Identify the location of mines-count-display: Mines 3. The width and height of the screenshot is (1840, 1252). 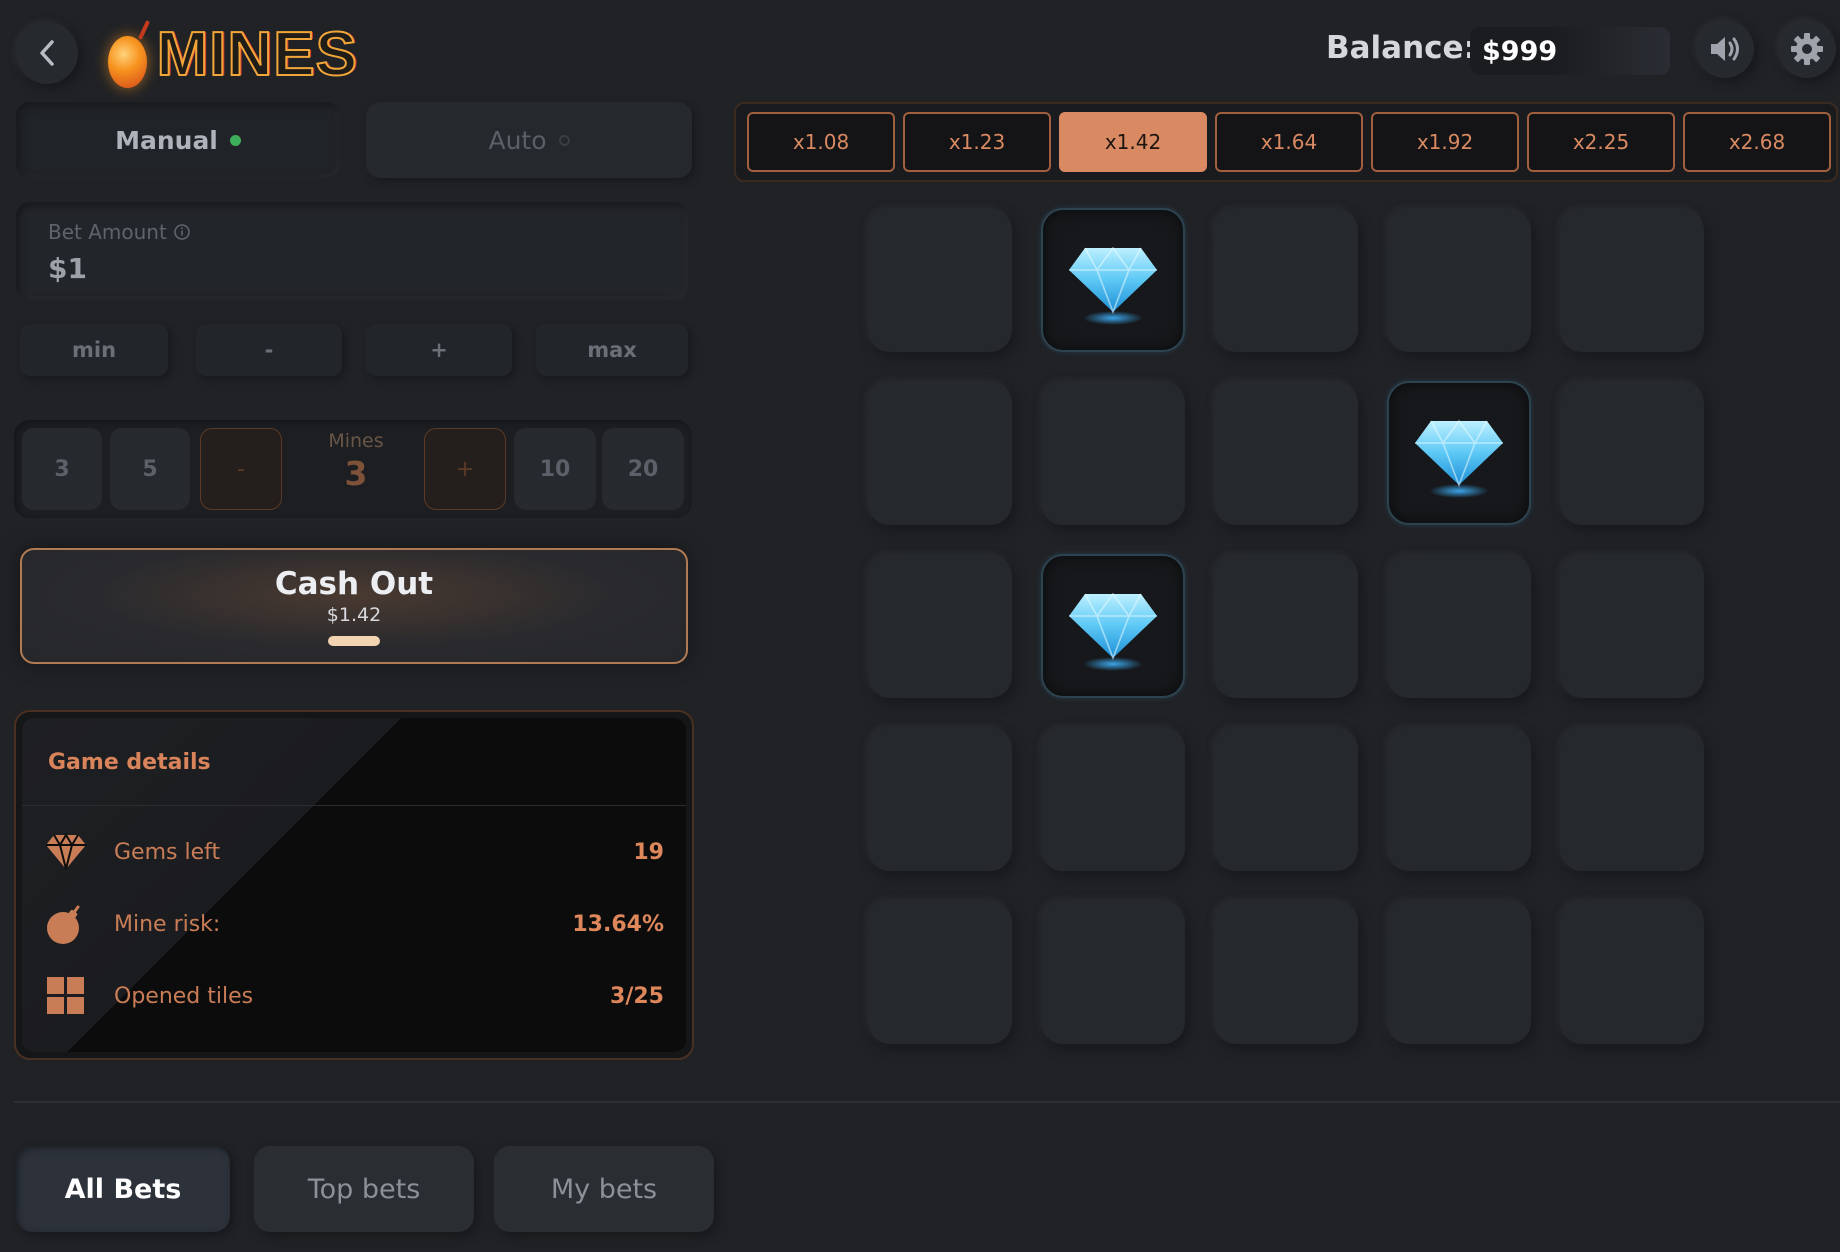
(356, 461).